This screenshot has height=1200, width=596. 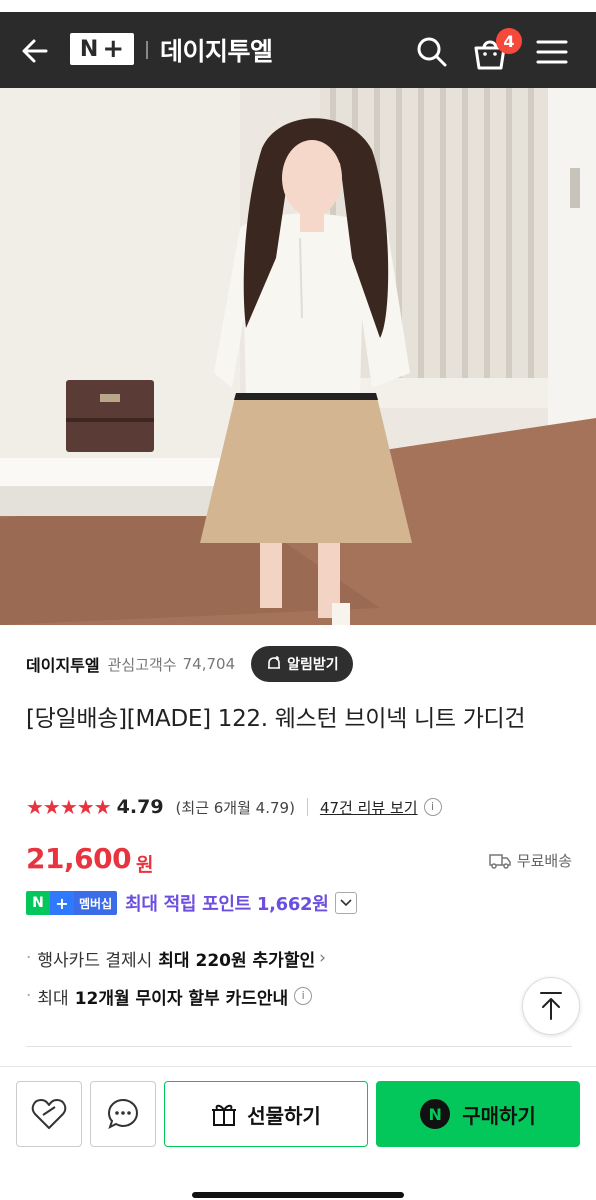 What do you see at coordinates (181, 998) in the screenshot?
I see `benefit-highlight: 12개월 무이자 할부 카드안내` at bounding box center [181, 998].